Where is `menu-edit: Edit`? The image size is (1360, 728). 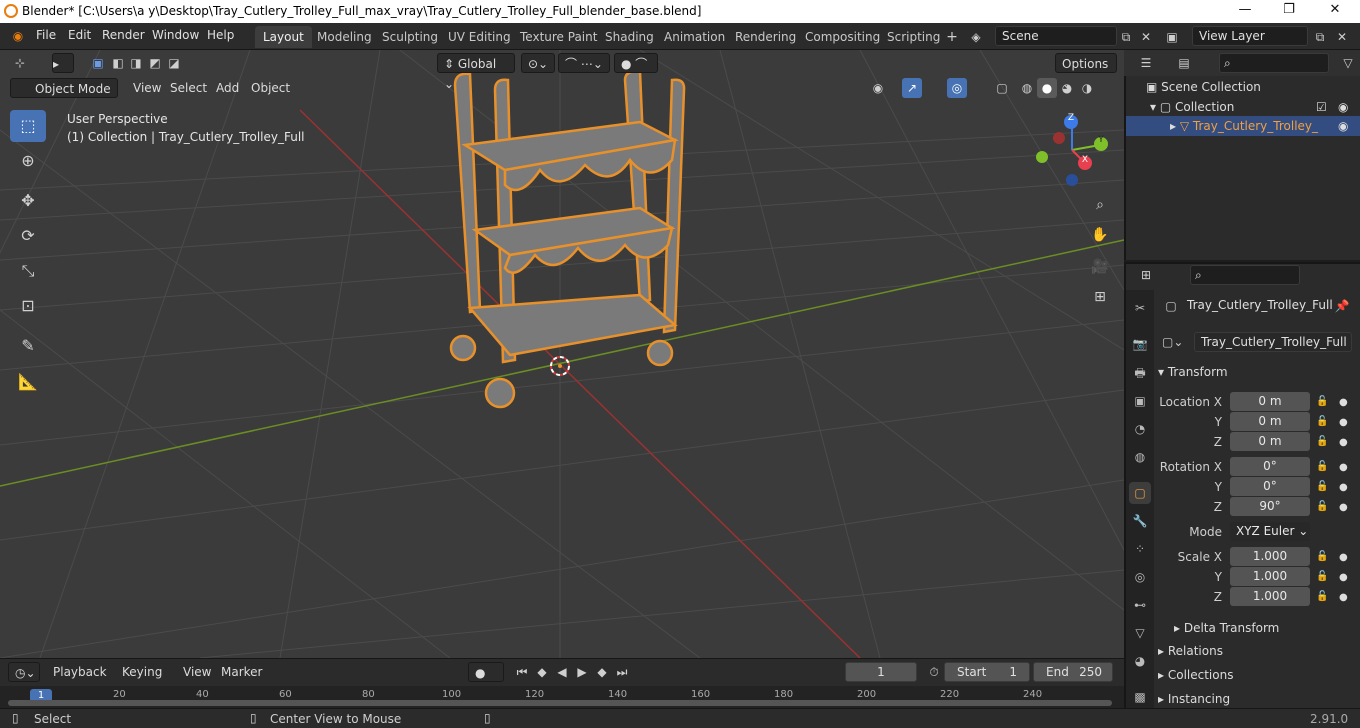
menu-edit: Edit is located at coordinates (79, 35).